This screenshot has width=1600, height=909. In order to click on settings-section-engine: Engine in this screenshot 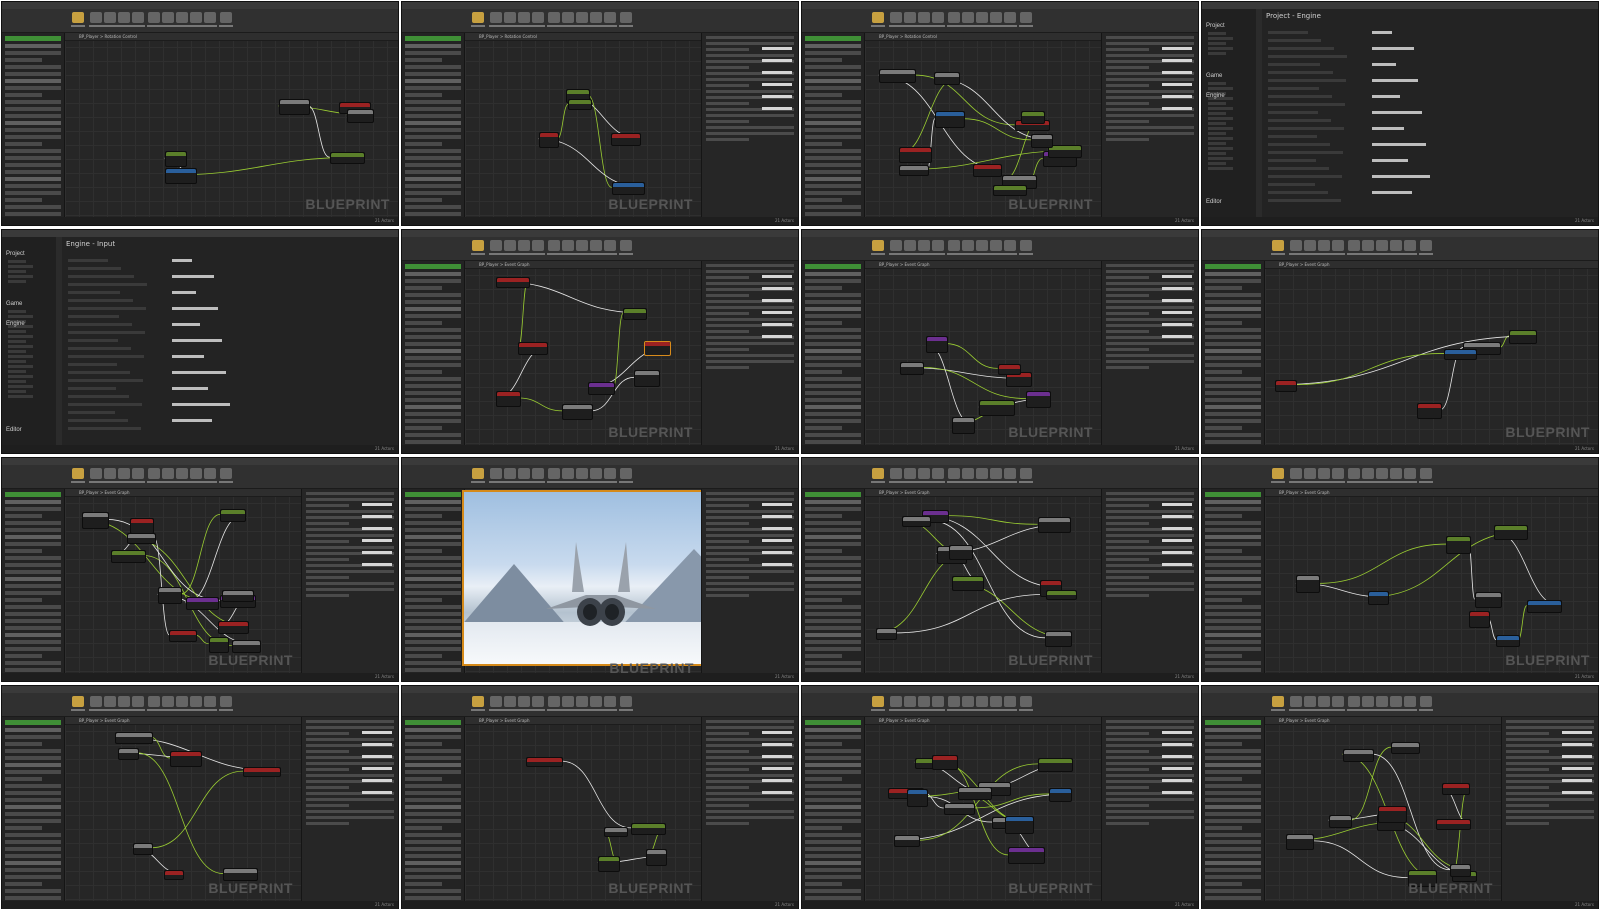, I will do `click(15, 324)`.